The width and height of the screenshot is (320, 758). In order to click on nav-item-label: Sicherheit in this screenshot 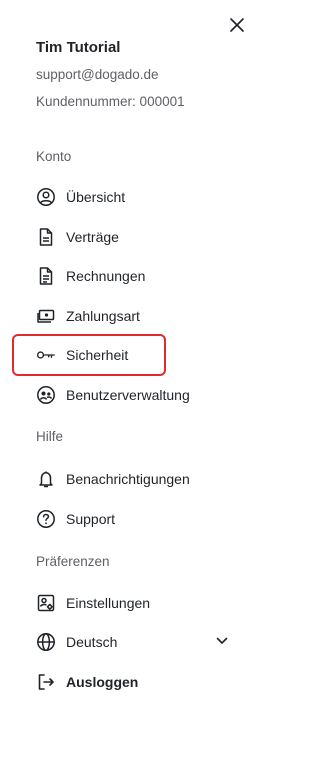, I will do `click(97, 355)`.